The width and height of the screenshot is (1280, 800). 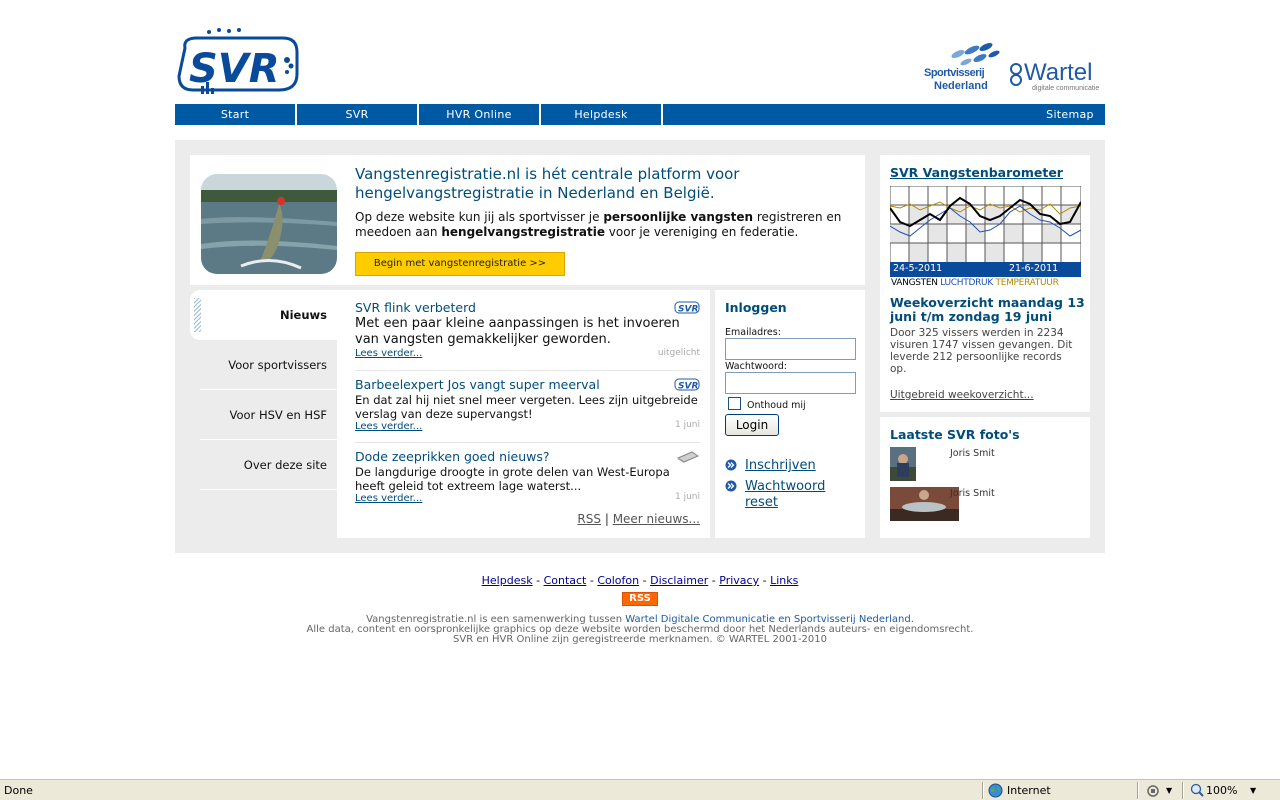 I want to click on zoom-level: 100%, so click(x=1221, y=790).